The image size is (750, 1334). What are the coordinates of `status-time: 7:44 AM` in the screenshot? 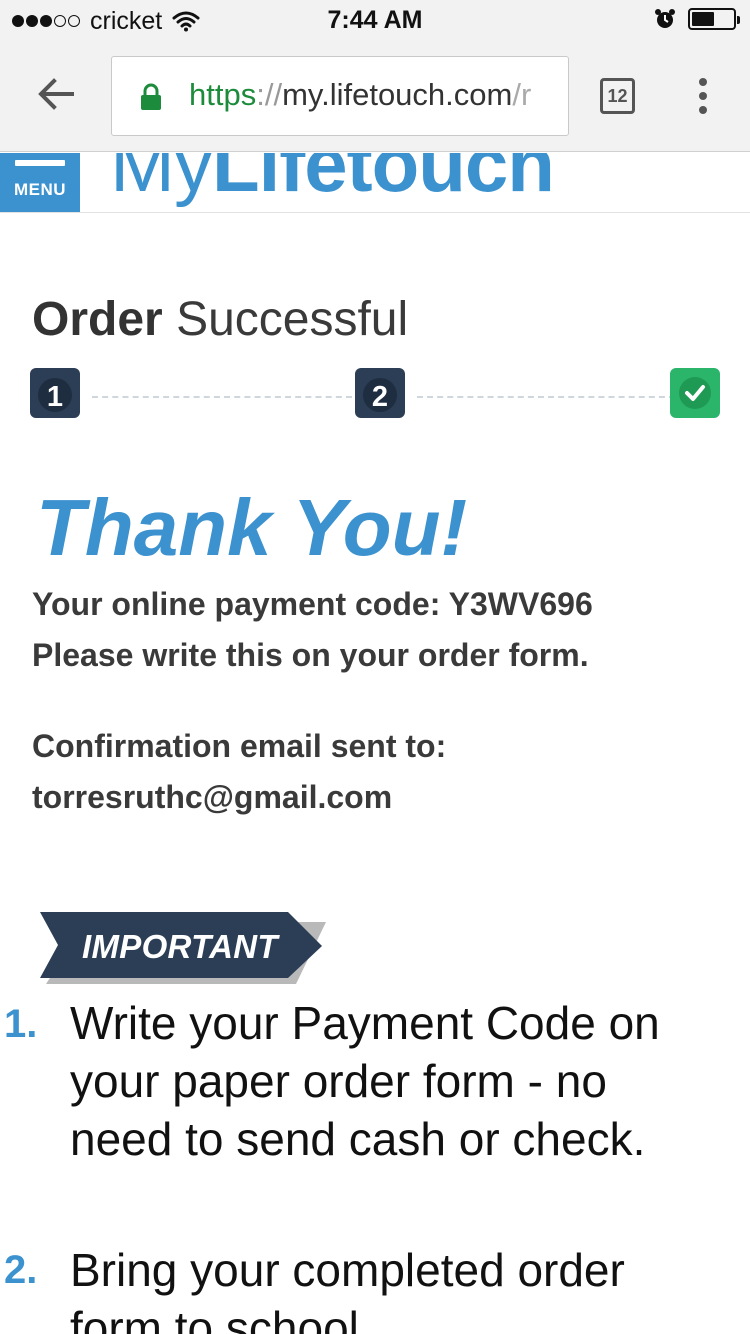 It's located at (375, 20).